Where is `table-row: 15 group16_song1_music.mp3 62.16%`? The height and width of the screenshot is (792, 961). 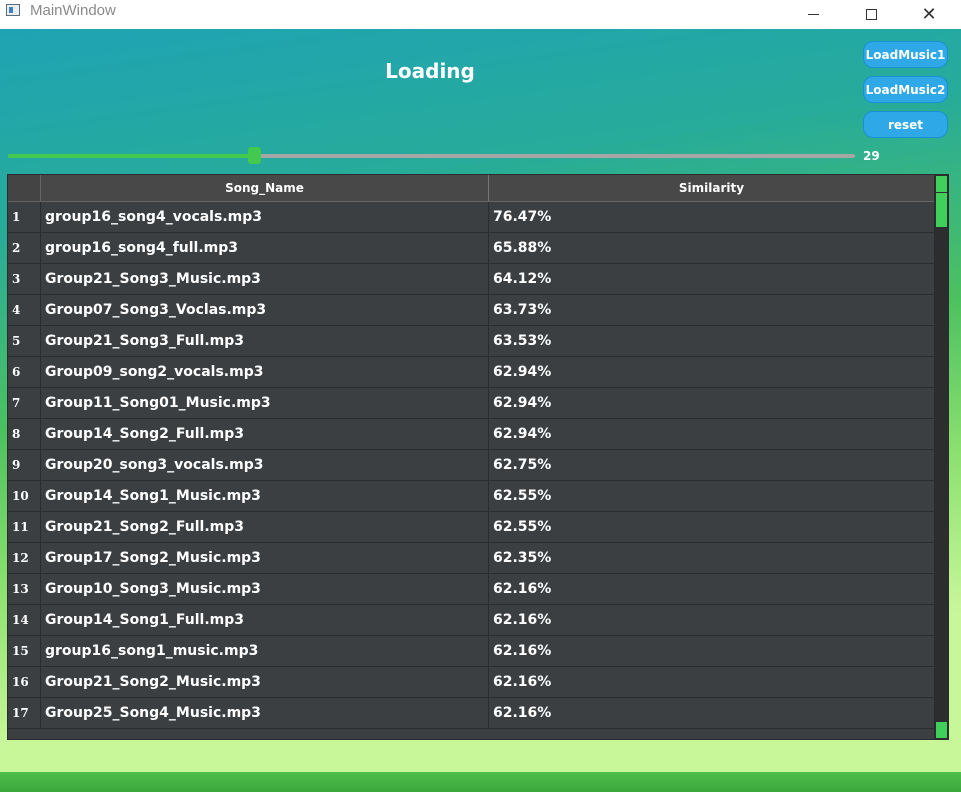
table-row: 15 group16_song1_music.mp3 62.16% is located at coordinates (471, 651).